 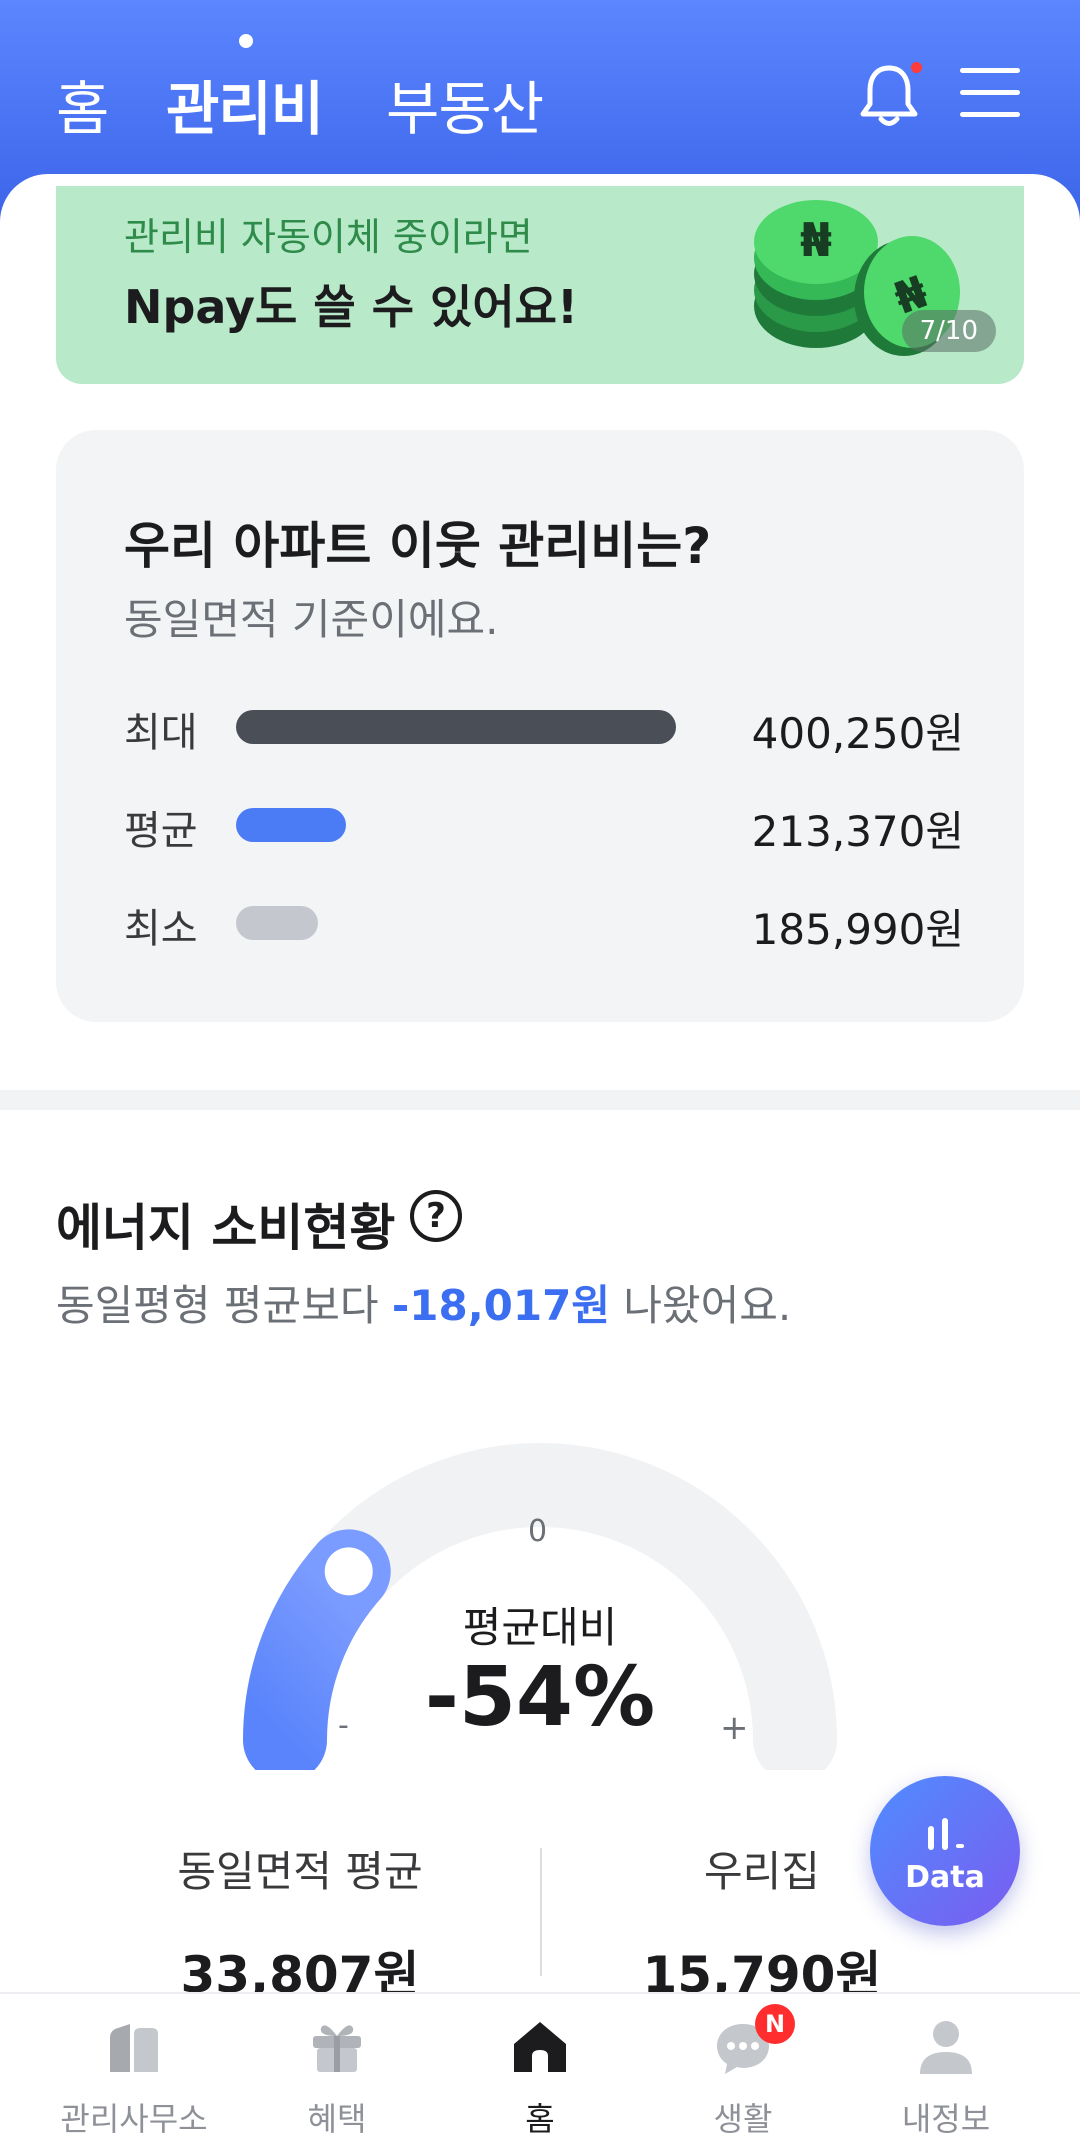 I want to click on bar-chart-icon, so click(x=946, y=1834).